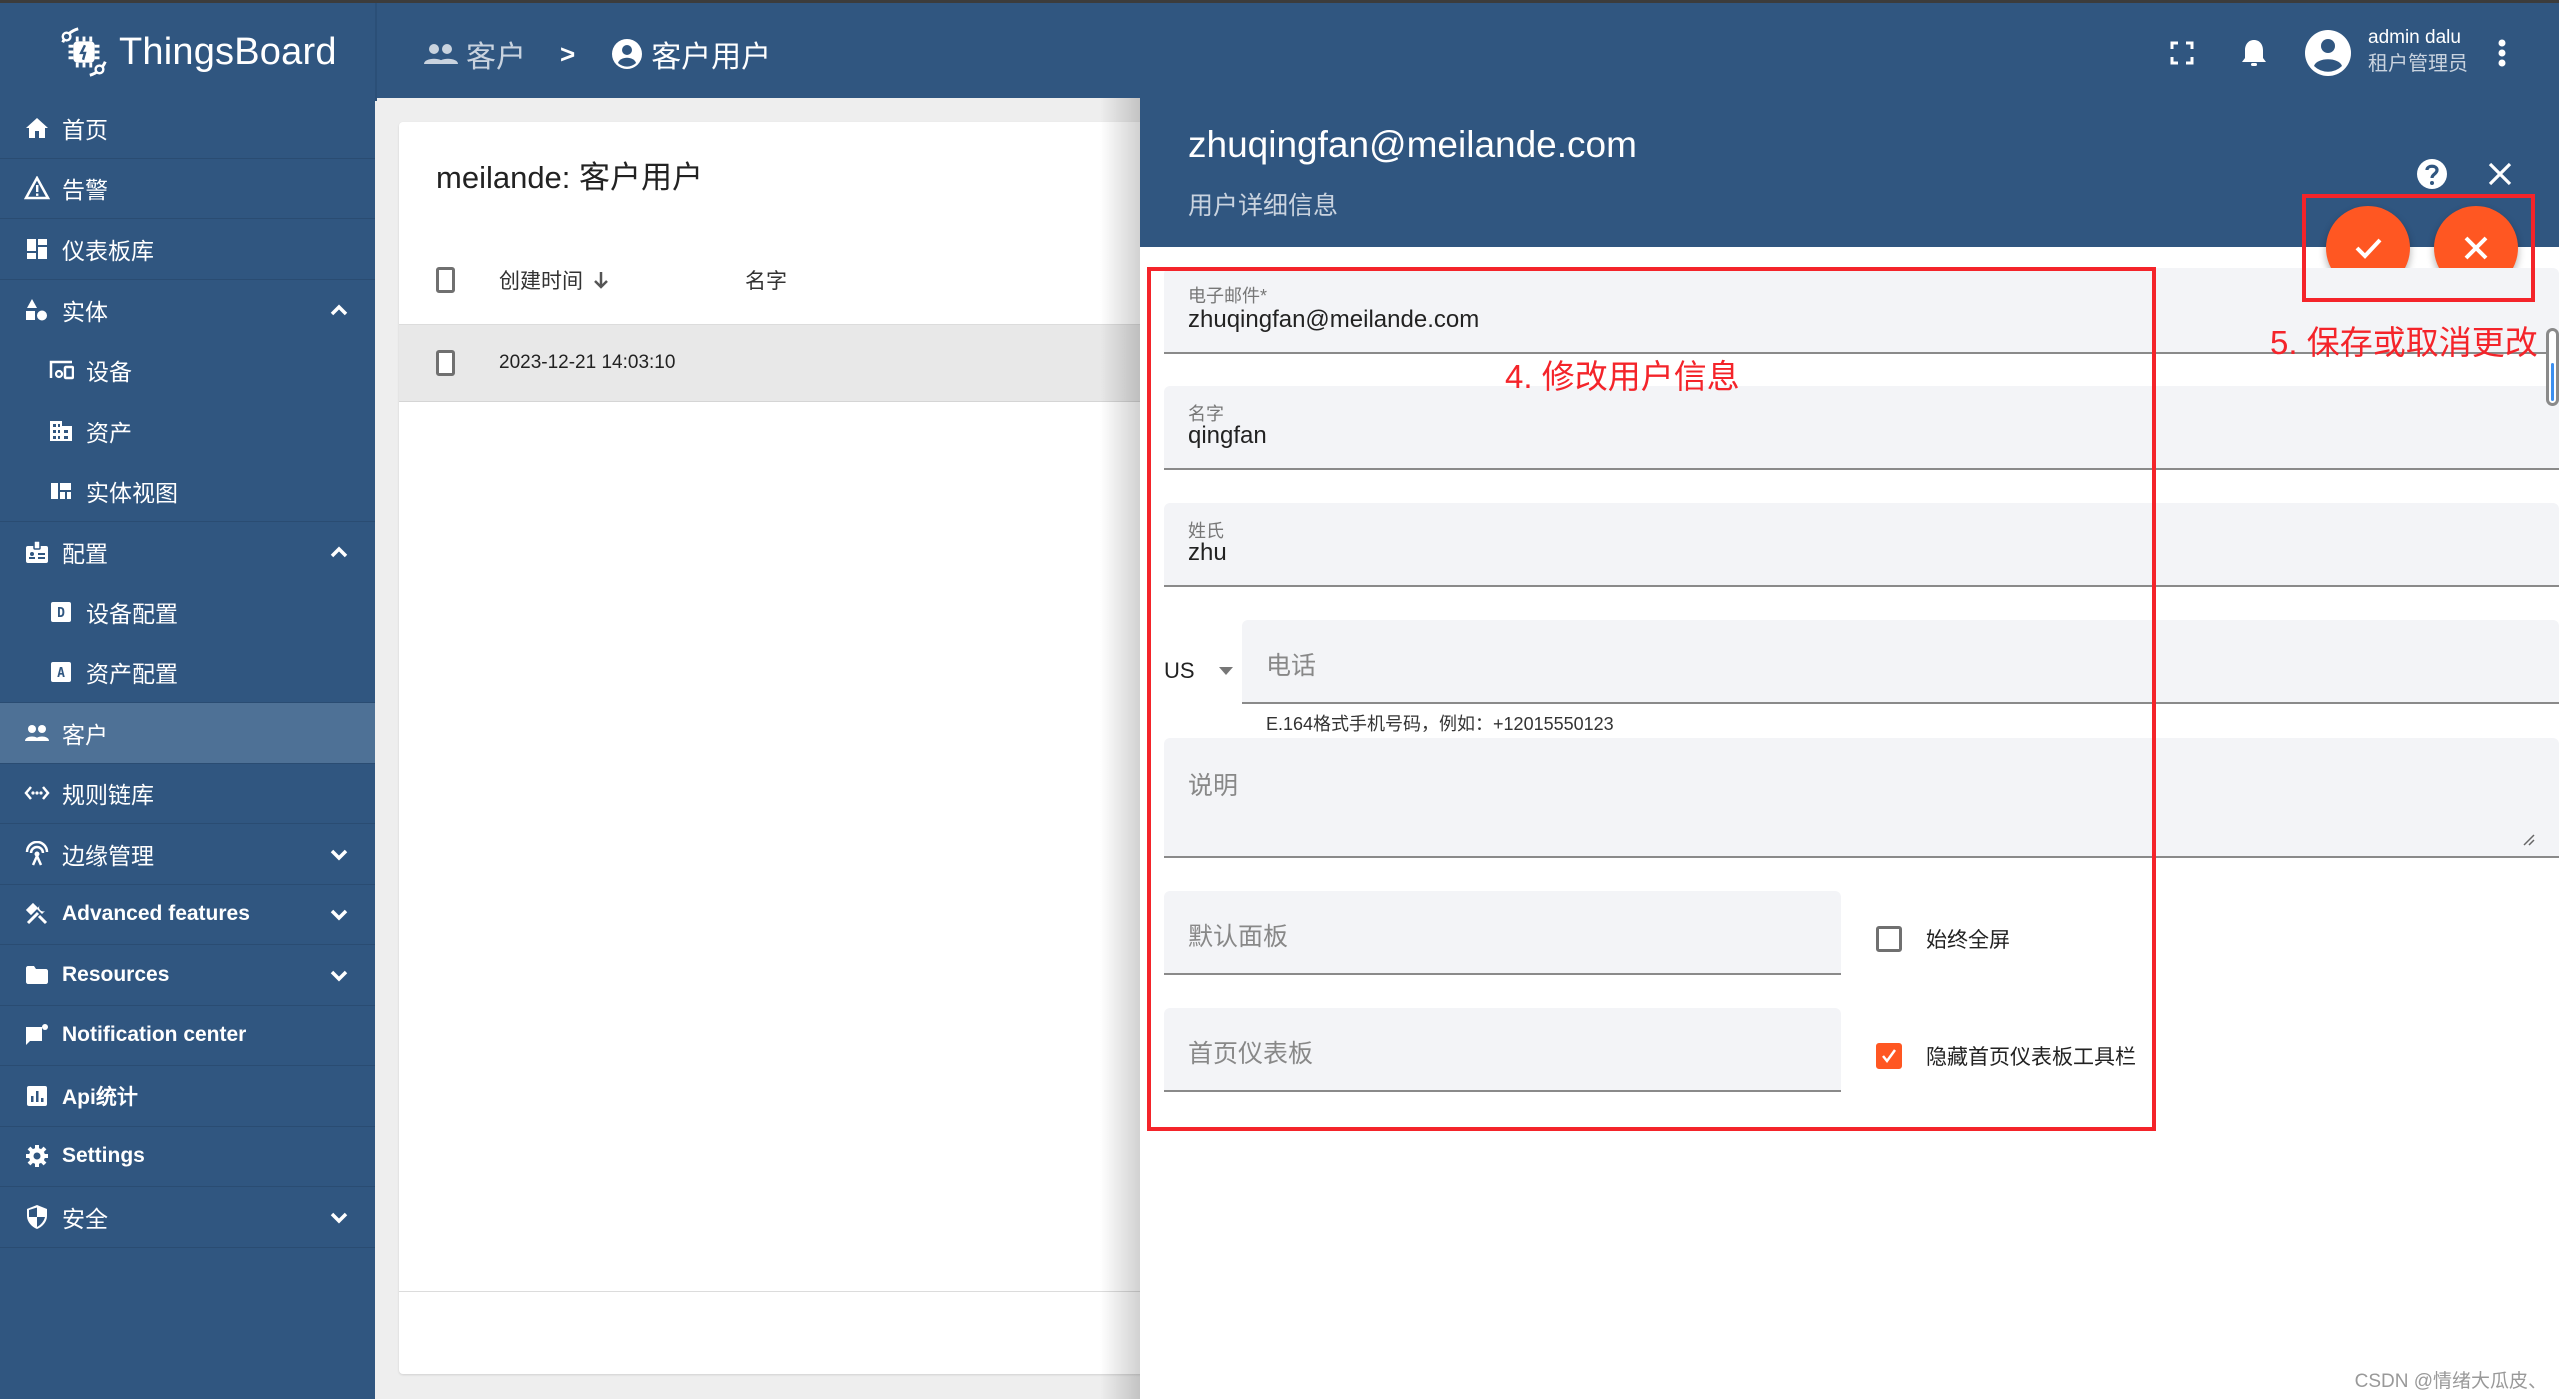  What do you see at coordinates (2414, 37) in the screenshot?
I see `user-name: admin dalu` at bounding box center [2414, 37].